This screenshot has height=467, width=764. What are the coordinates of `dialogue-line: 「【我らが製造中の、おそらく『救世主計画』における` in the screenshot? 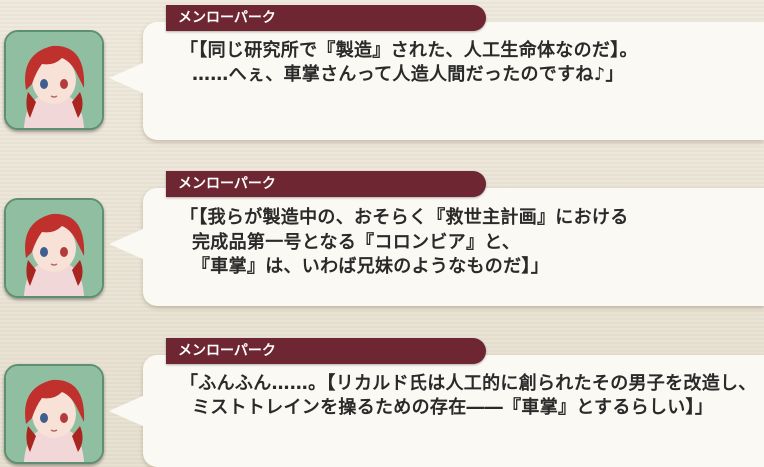 It's located at (404, 217).